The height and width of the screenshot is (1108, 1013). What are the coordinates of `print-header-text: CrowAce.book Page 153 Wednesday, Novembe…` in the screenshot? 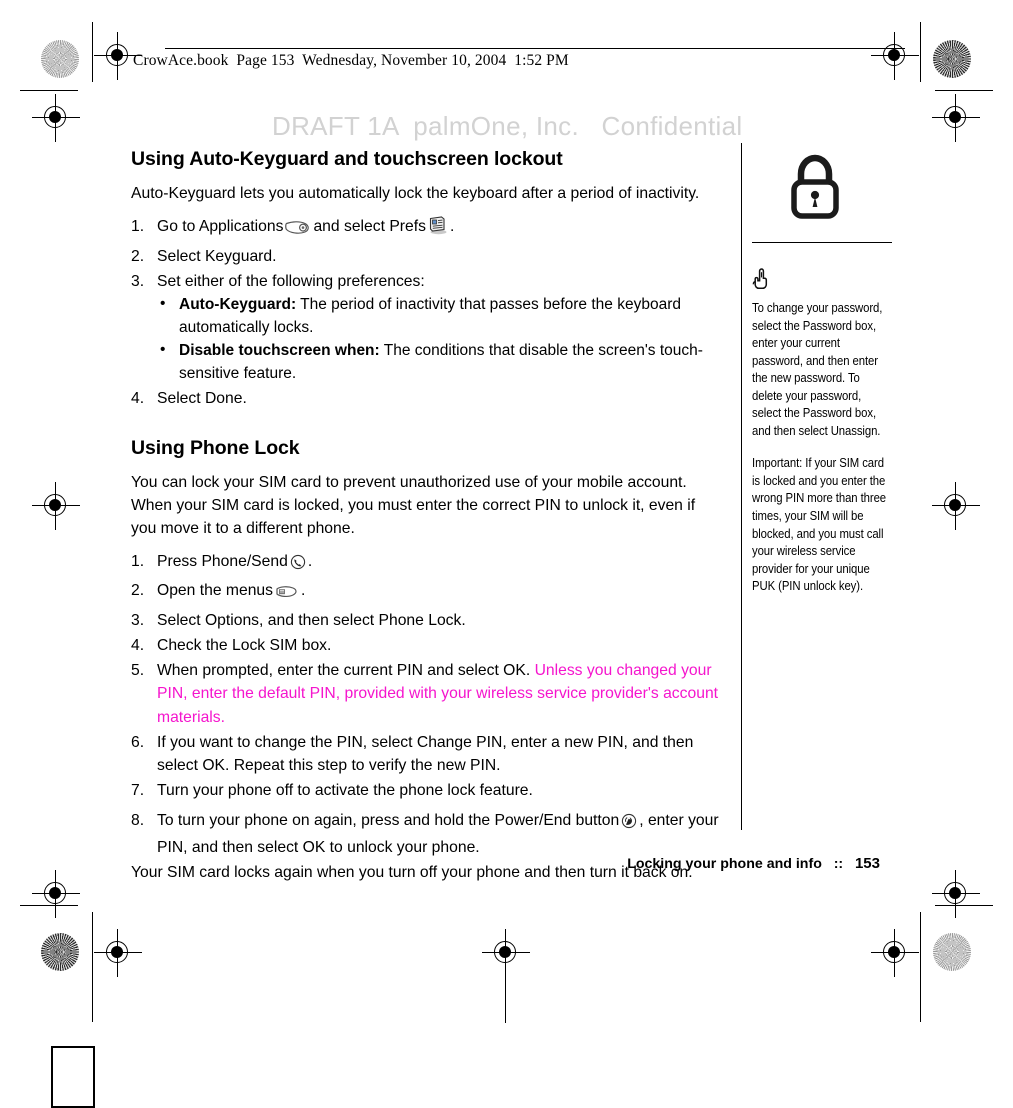 It's located at (351, 60).